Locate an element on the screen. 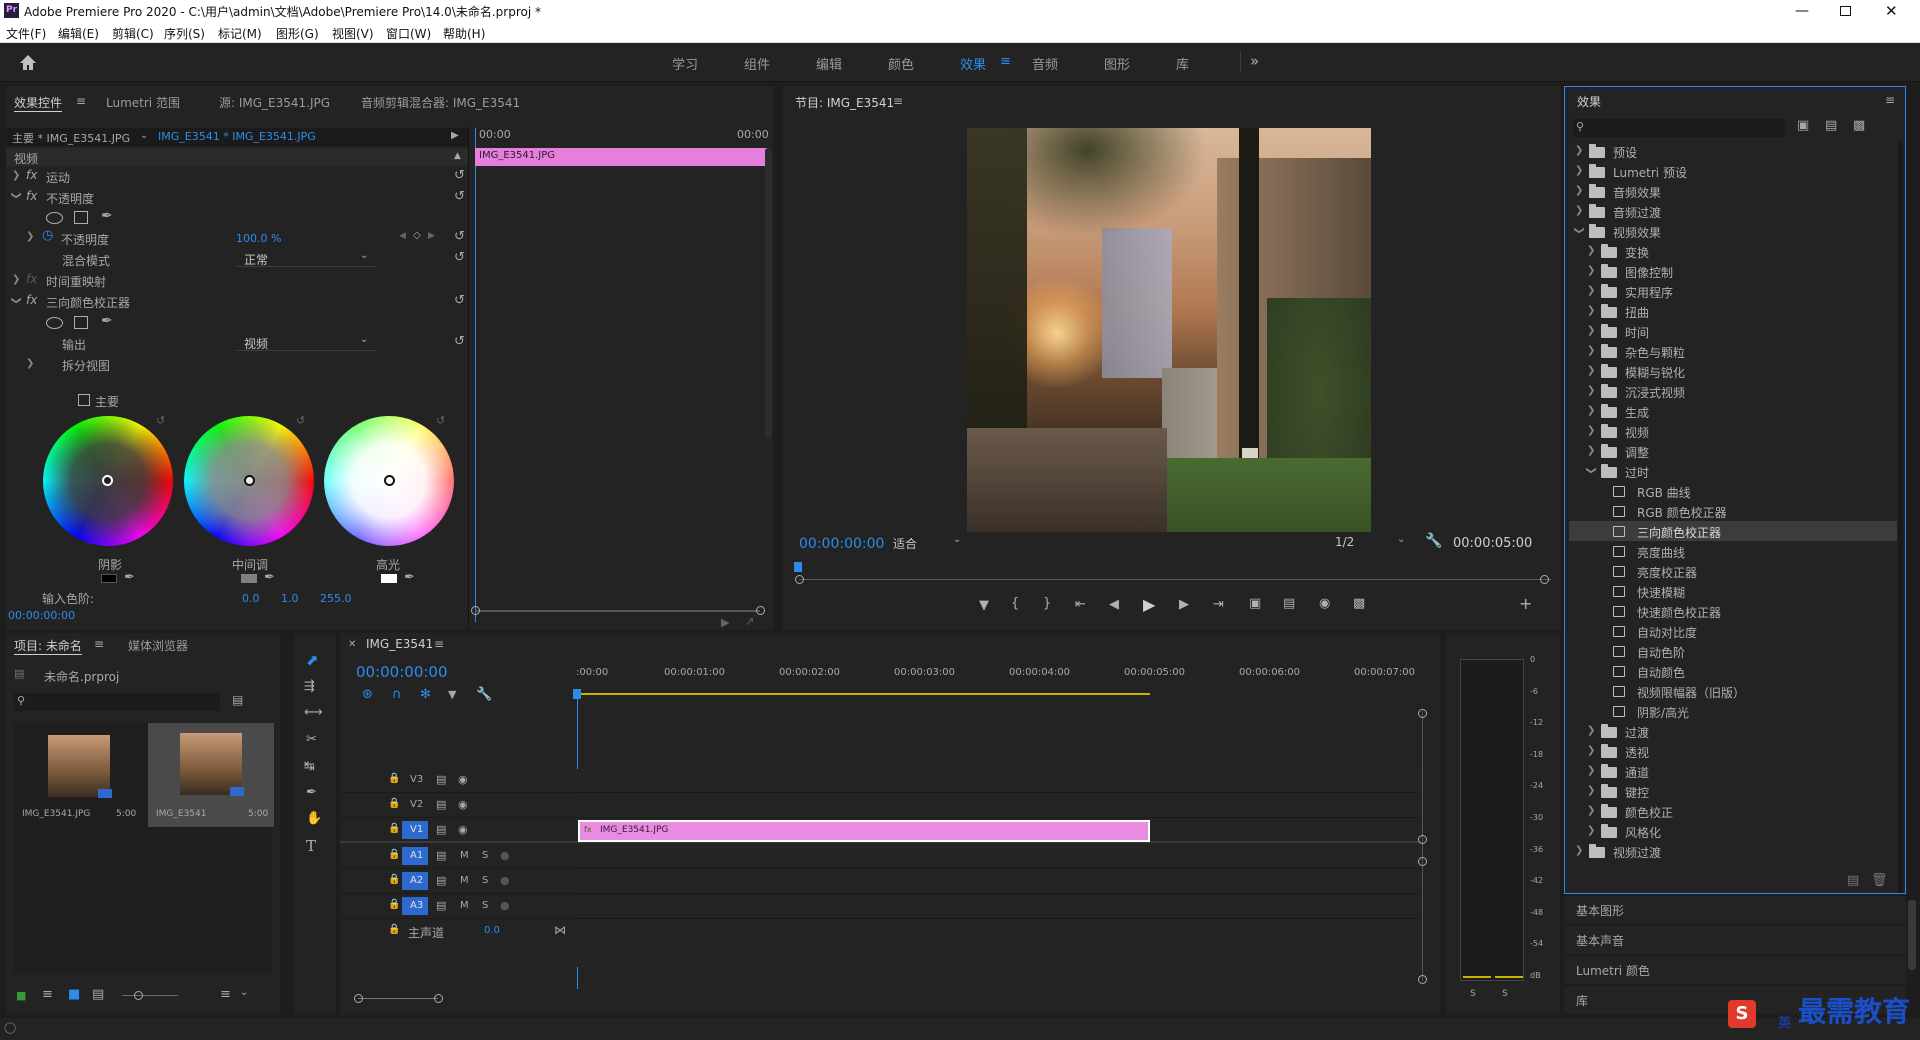 This screenshot has height=1040, width=1920. blend-mode-select: 正常 ⌄ is located at coordinates (306, 258).